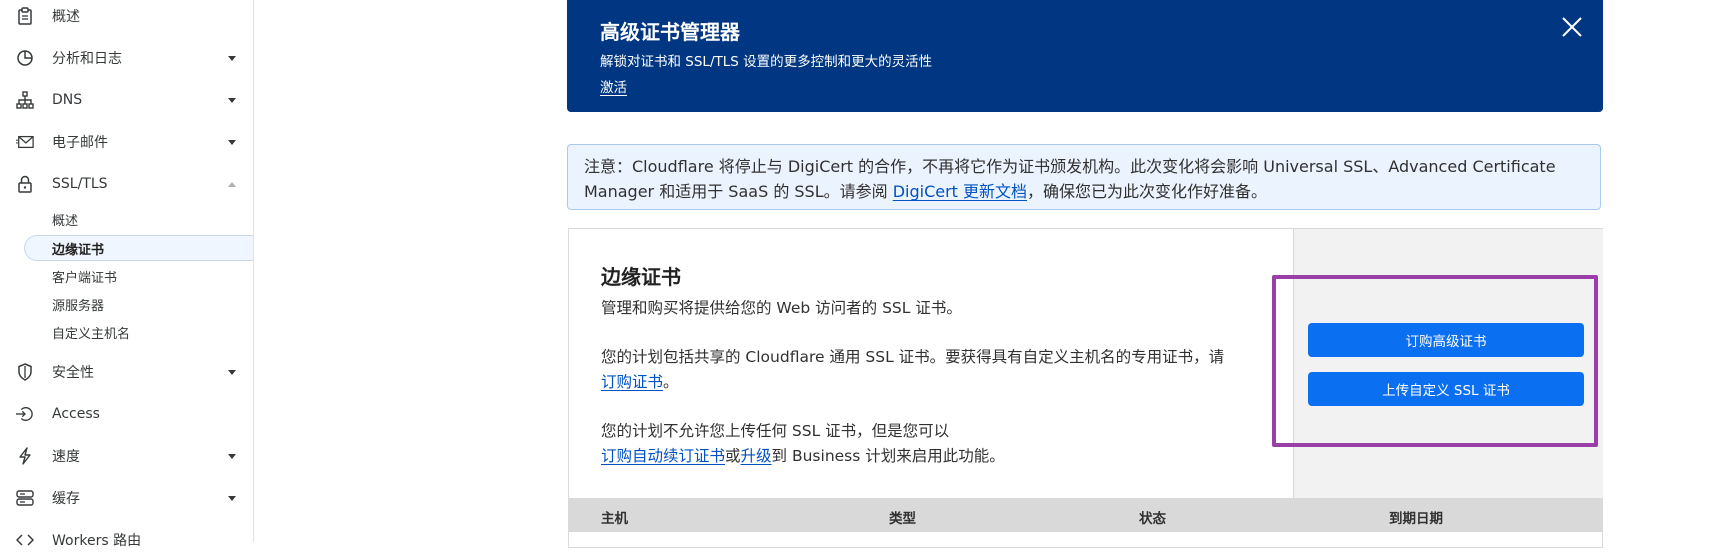 The image size is (1722, 558). I want to click on certificates-table-header: 主机 类型 状态 到期日期, so click(1085, 515).